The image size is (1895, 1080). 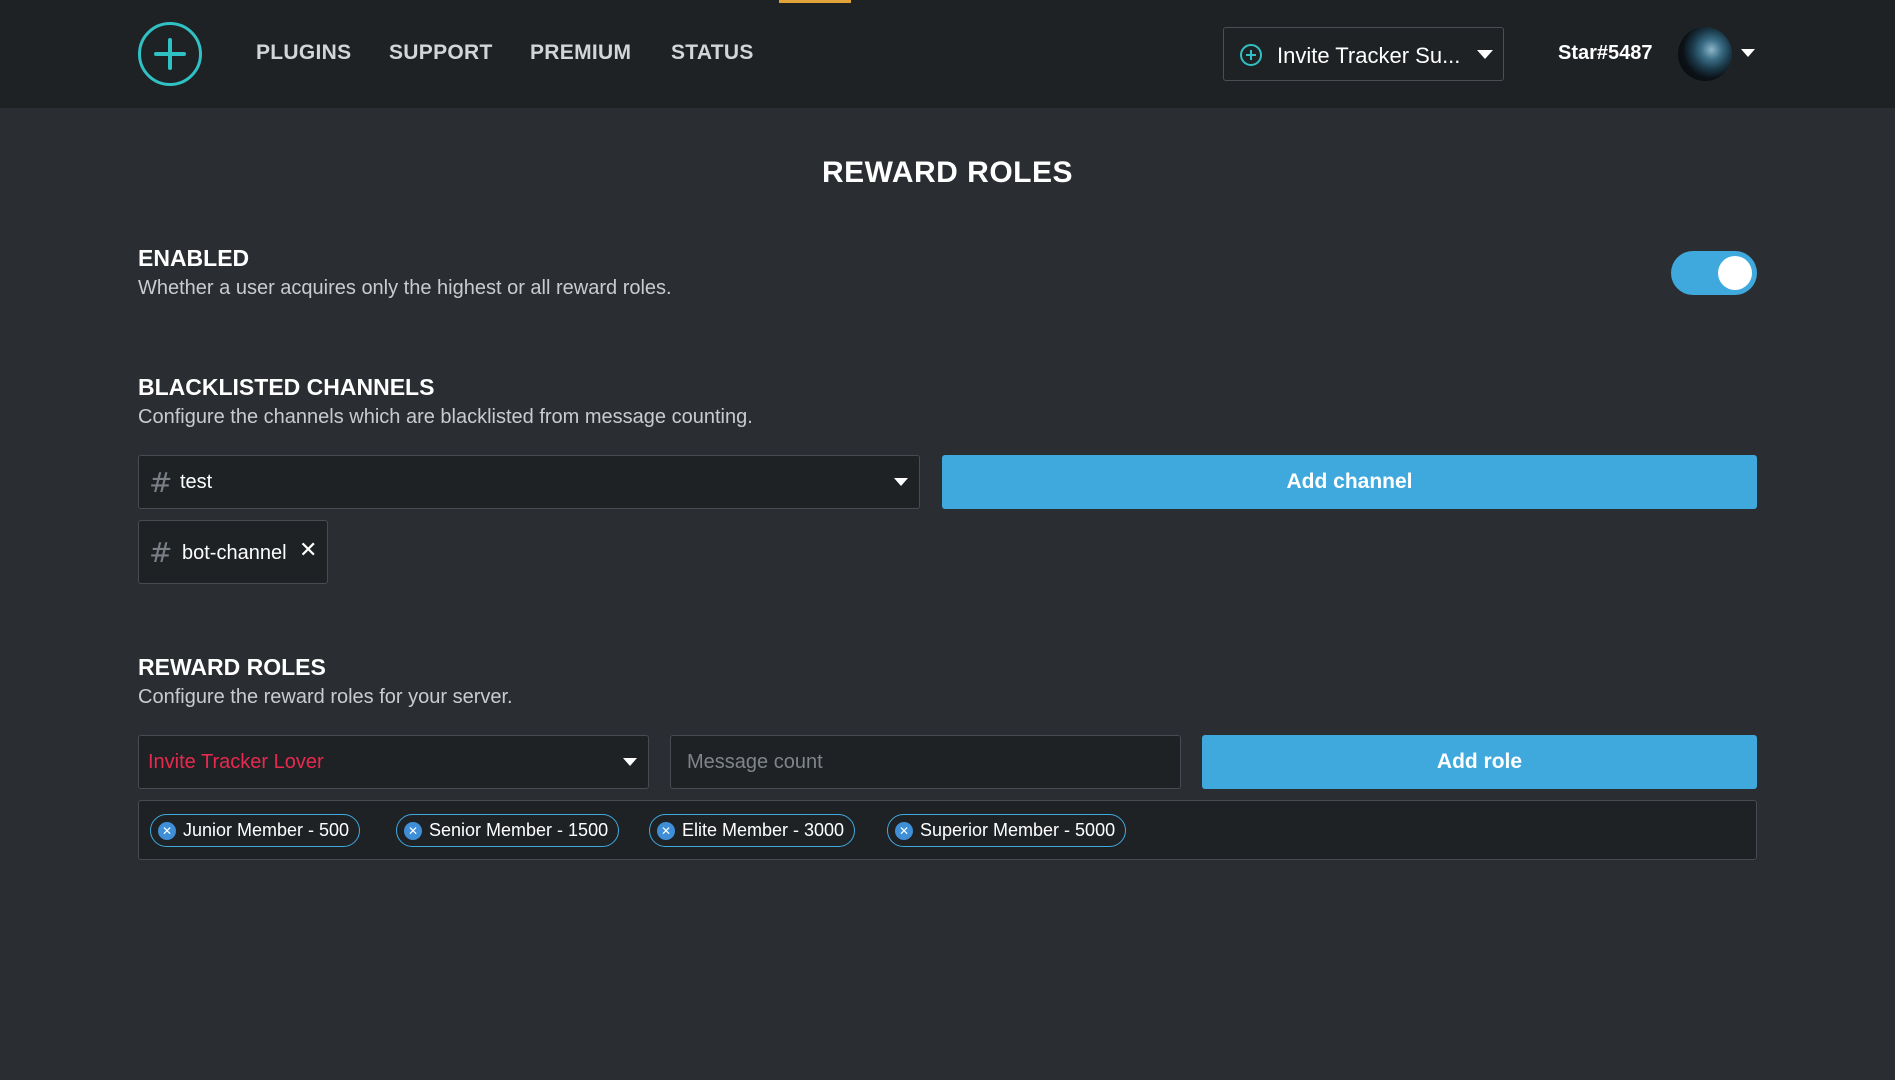 What do you see at coordinates (1251, 55) in the screenshot?
I see `server-plus-icon` at bounding box center [1251, 55].